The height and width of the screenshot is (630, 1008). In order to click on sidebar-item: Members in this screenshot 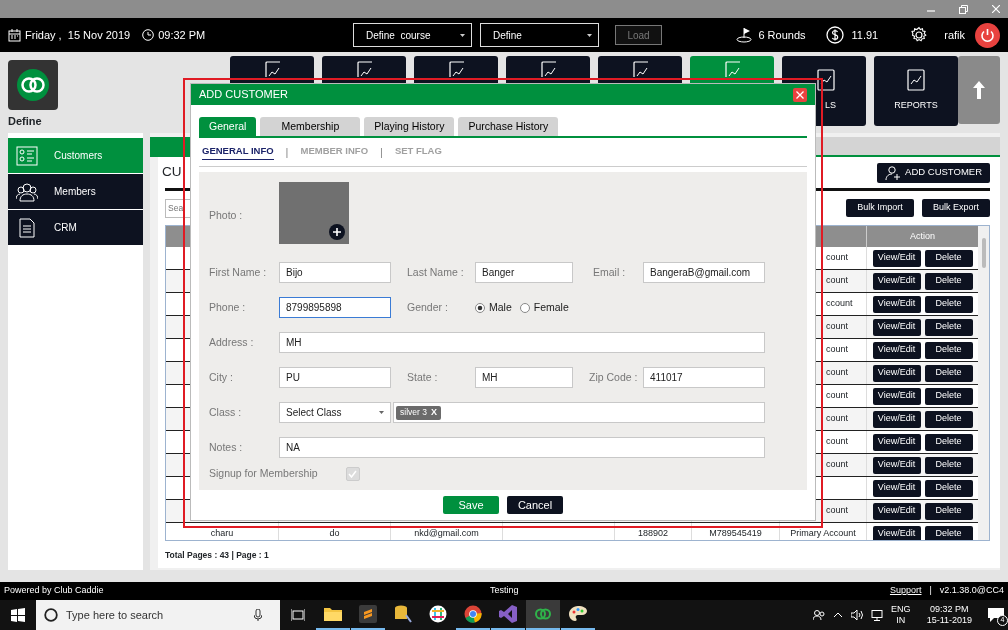, I will do `click(75, 191)`.